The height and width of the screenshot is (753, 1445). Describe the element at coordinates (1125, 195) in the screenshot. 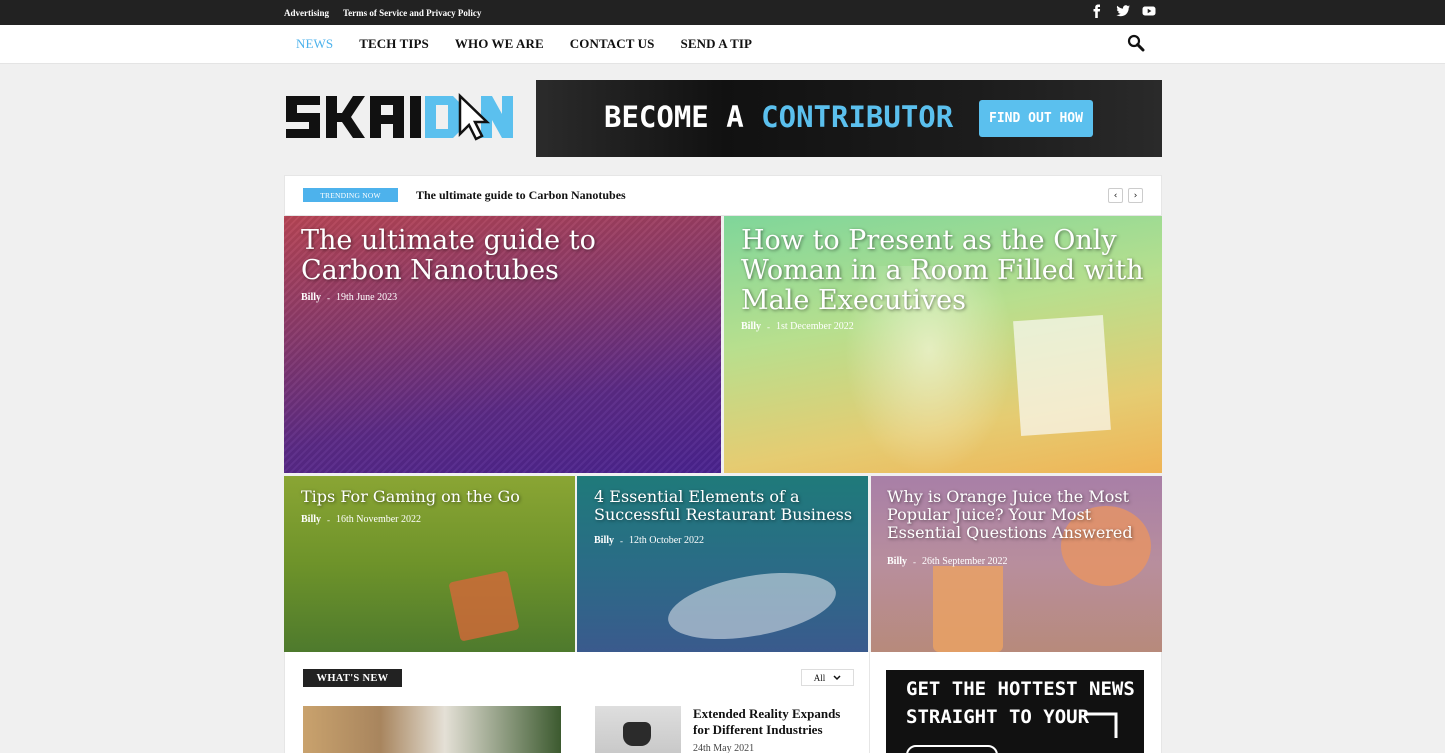

I see `trending-arrows: ‹ ›` at that location.